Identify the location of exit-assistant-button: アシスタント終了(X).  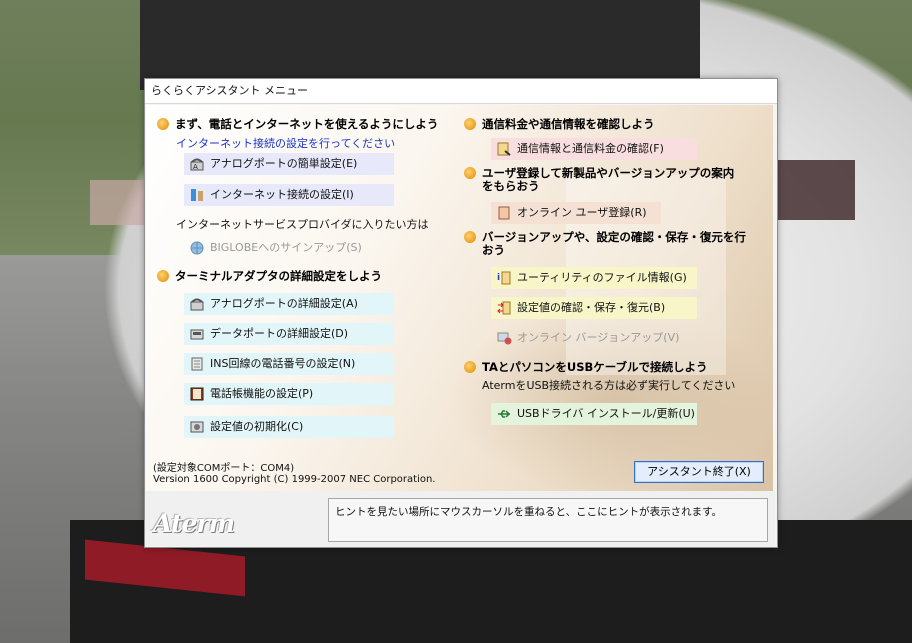
(699, 472).